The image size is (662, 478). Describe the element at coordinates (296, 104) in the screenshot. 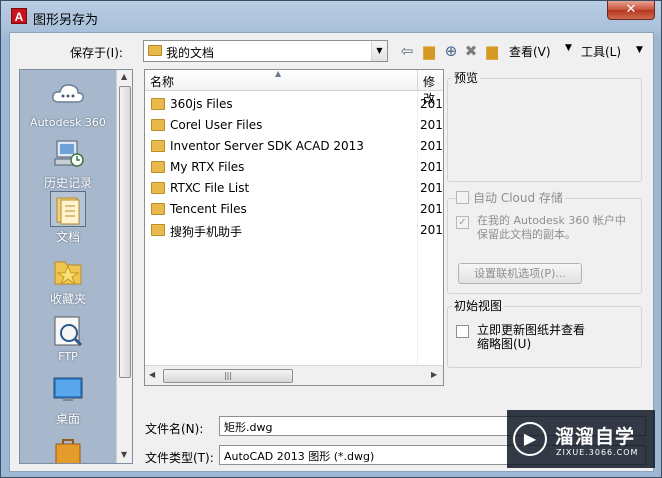

I see `list-item: 360js Files 201` at that location.